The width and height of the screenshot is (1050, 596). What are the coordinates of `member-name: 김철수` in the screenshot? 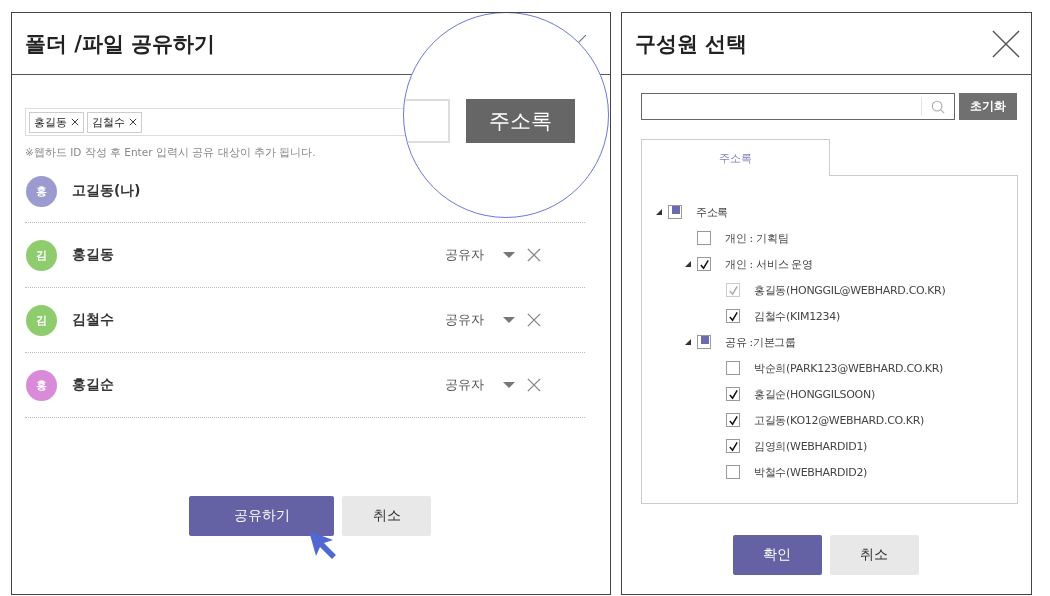 It's located at (93, 320).